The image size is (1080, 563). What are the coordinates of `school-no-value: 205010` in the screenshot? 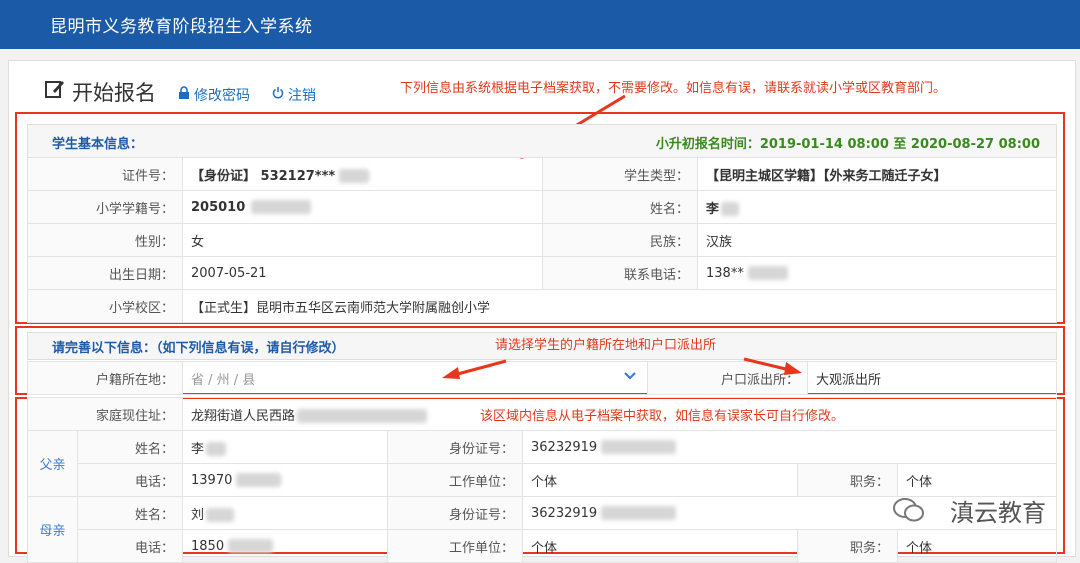 It's located at (362, 207).